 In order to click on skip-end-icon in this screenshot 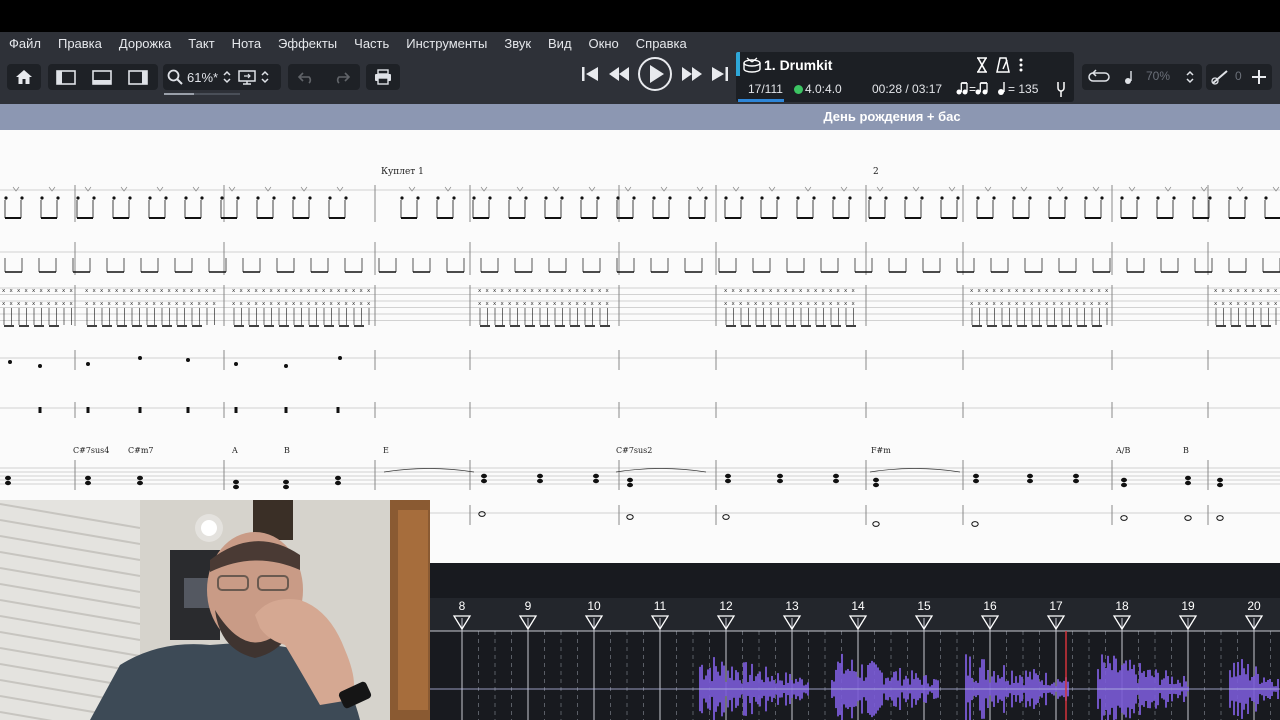, I will do `click(720, 76)`.